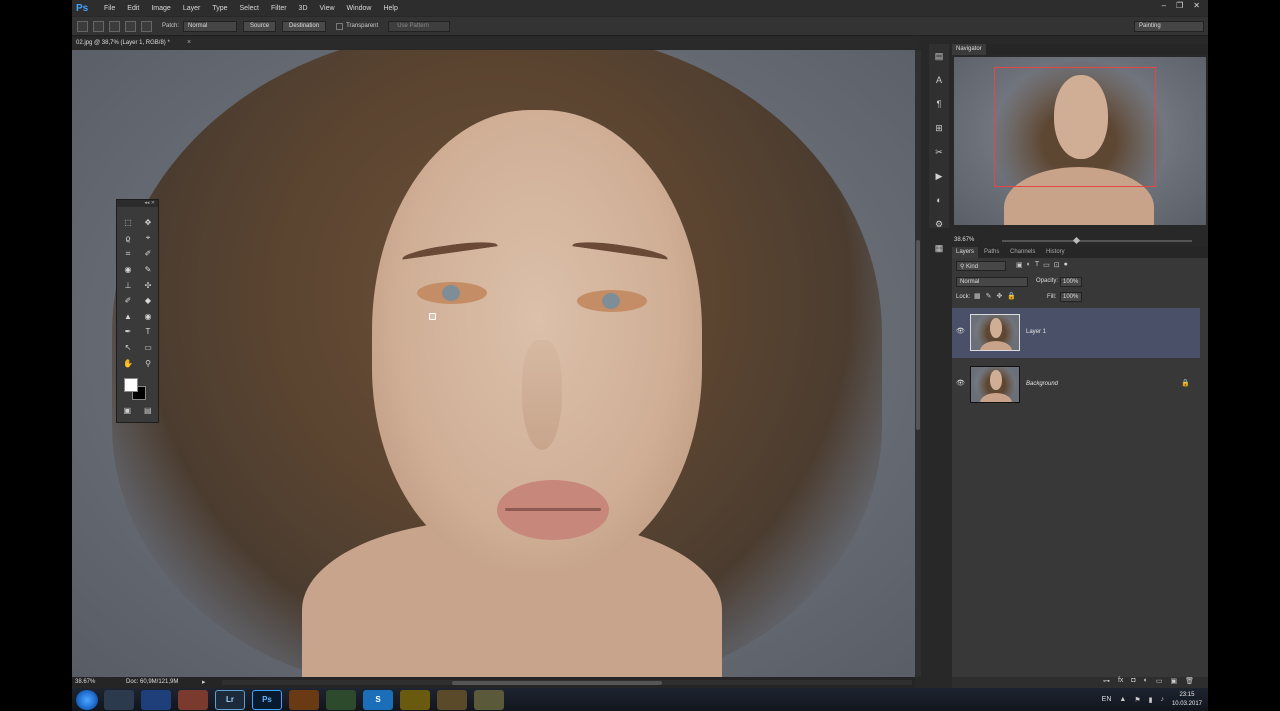 The image size is (1280, 711). Describe the element at coordinates (1196, 5) in the screenshot. I see `close-button: ✕` at that location.